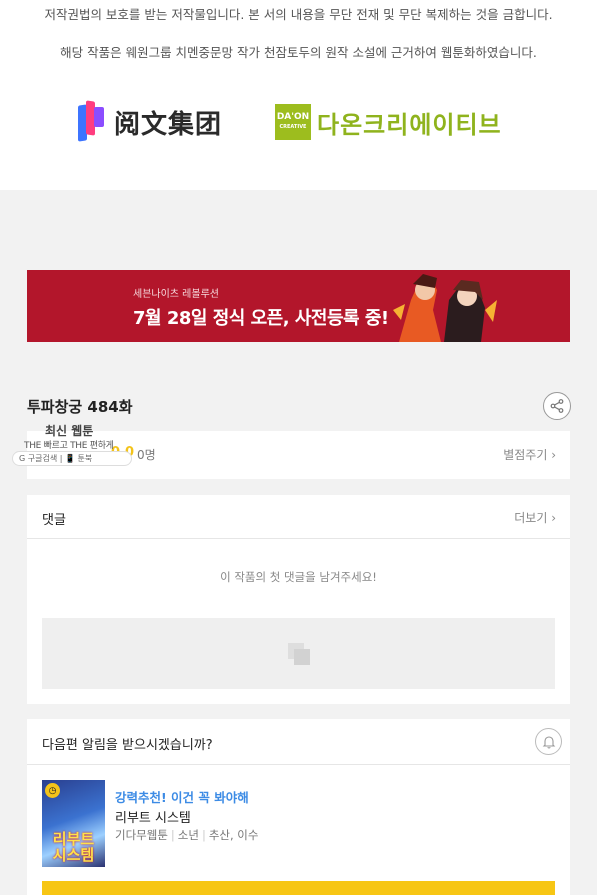 The image size is (597, 895). Describe the element at coordinates (298, 888) in the screenshot. I see `subscribe-button` at that location.